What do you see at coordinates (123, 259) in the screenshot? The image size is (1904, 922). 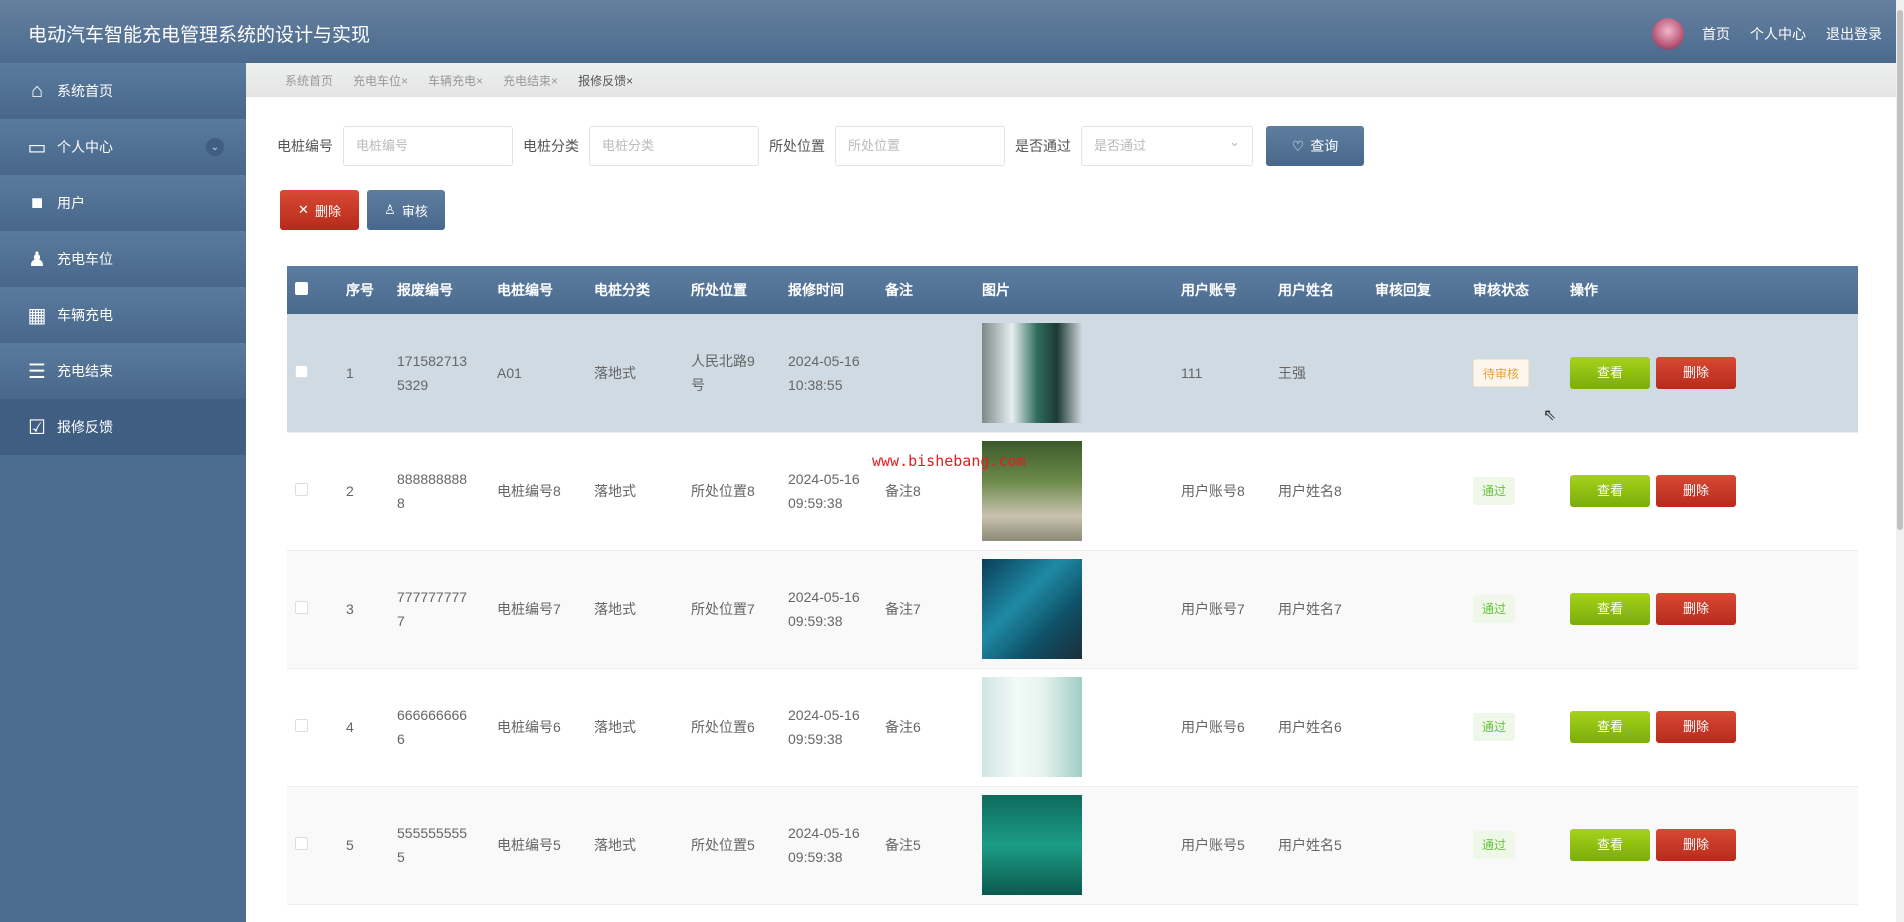 I see `sidebar-item-3: ♟ 充电车位` at bounding box center [123, 259].